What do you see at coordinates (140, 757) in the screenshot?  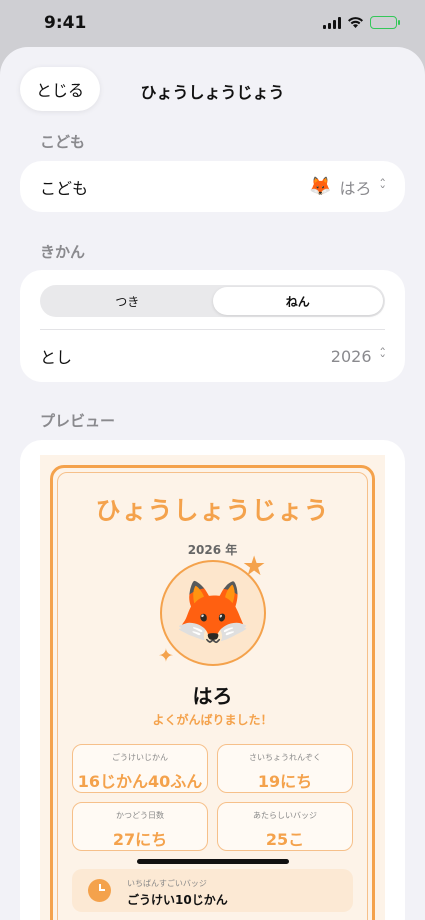 I see `stat-label: ごうけいじかん` at bounding box center [140, 757].